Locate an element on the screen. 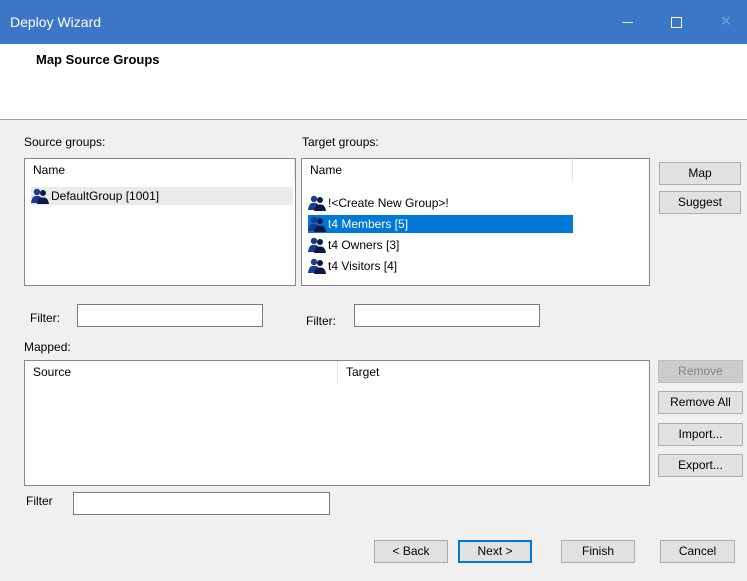  back-button: < Back is located at coordinates (411, 551).